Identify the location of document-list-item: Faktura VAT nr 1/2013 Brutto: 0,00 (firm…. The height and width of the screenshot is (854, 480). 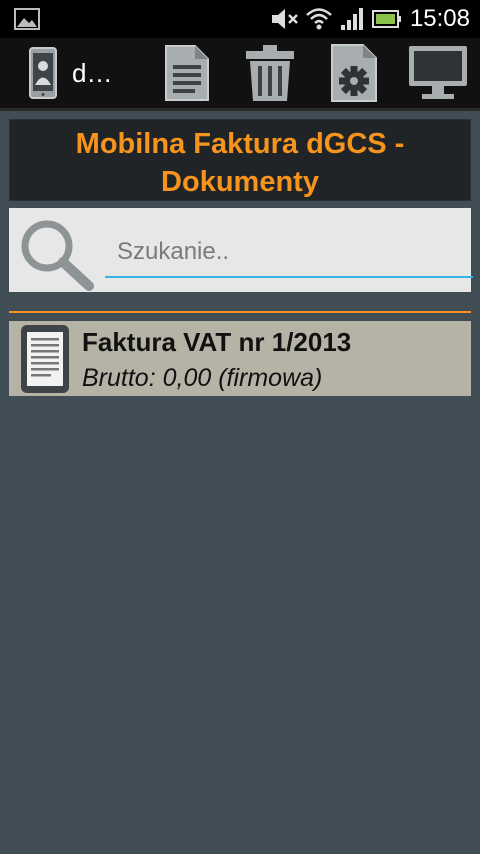
(240, 358).